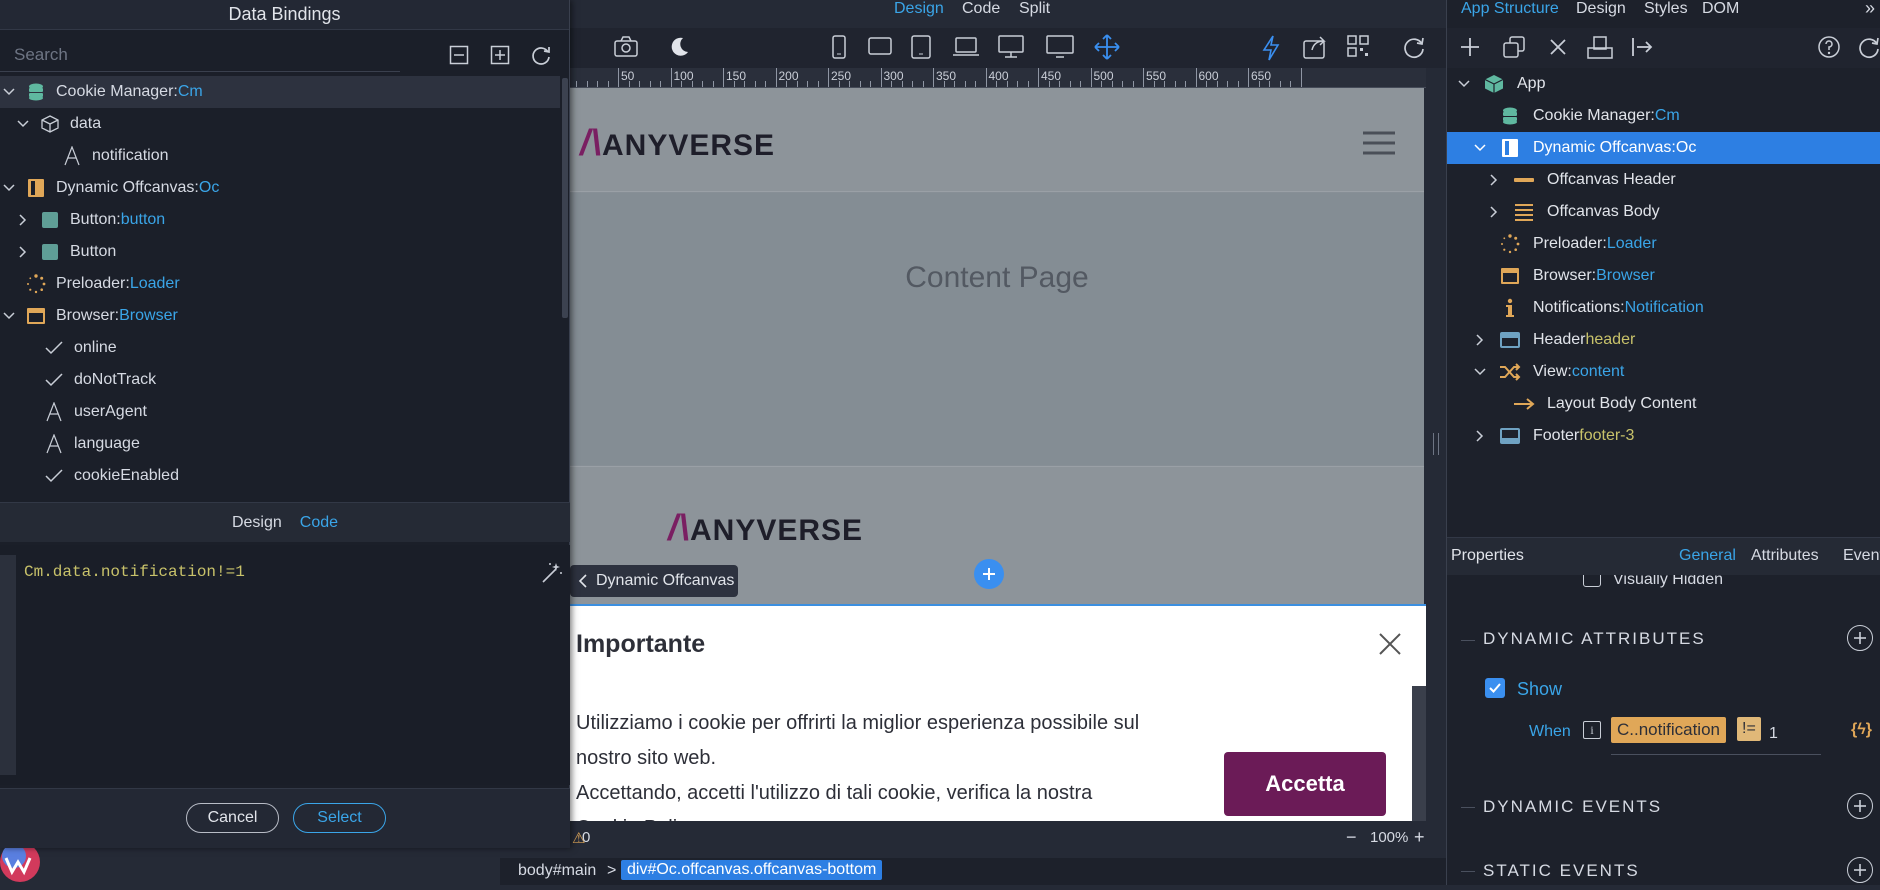 The width and height of the screenshot is (1880, 890). Describe the element at coordinates (1773, 734) in the screenshot. I see `expression-value: 1` at that location.